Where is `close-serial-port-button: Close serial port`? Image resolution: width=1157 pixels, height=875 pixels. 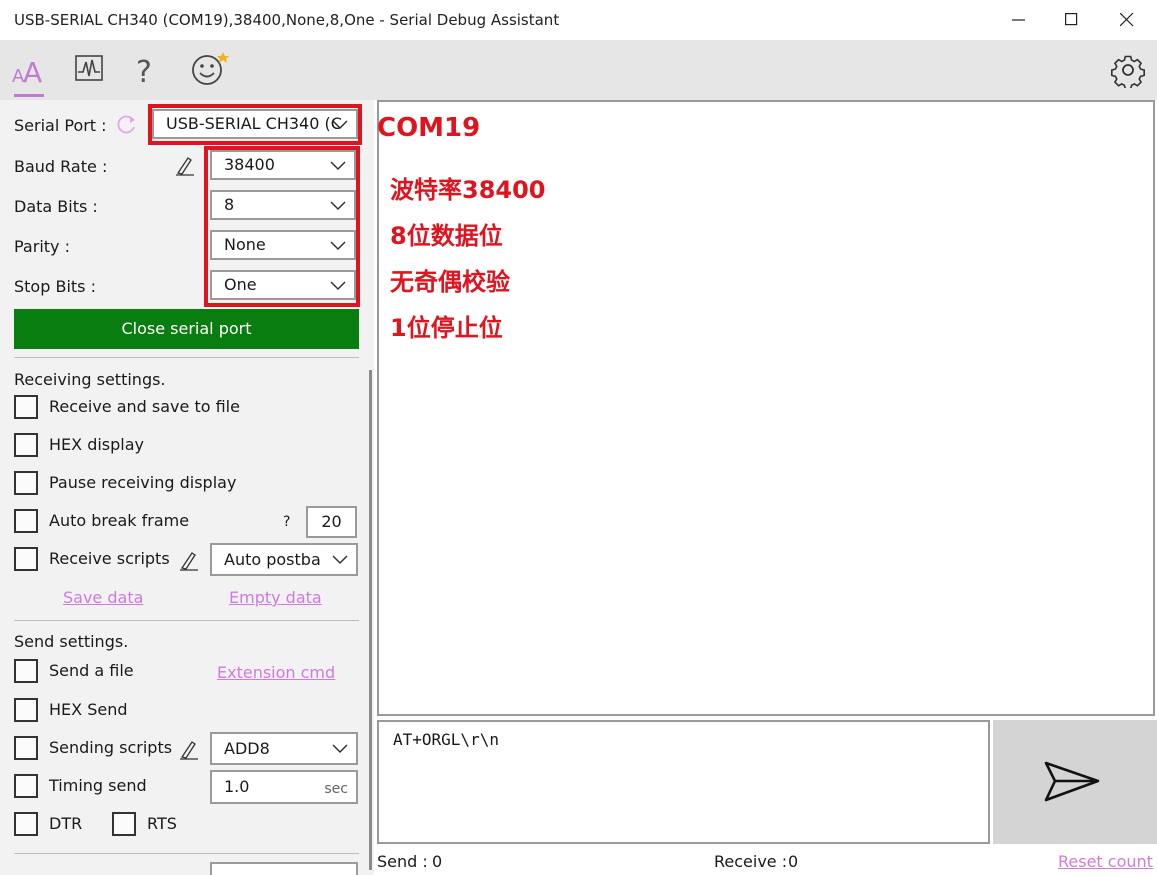 close-serial-port-button: Close serial port is located at coordinates (186, 329).